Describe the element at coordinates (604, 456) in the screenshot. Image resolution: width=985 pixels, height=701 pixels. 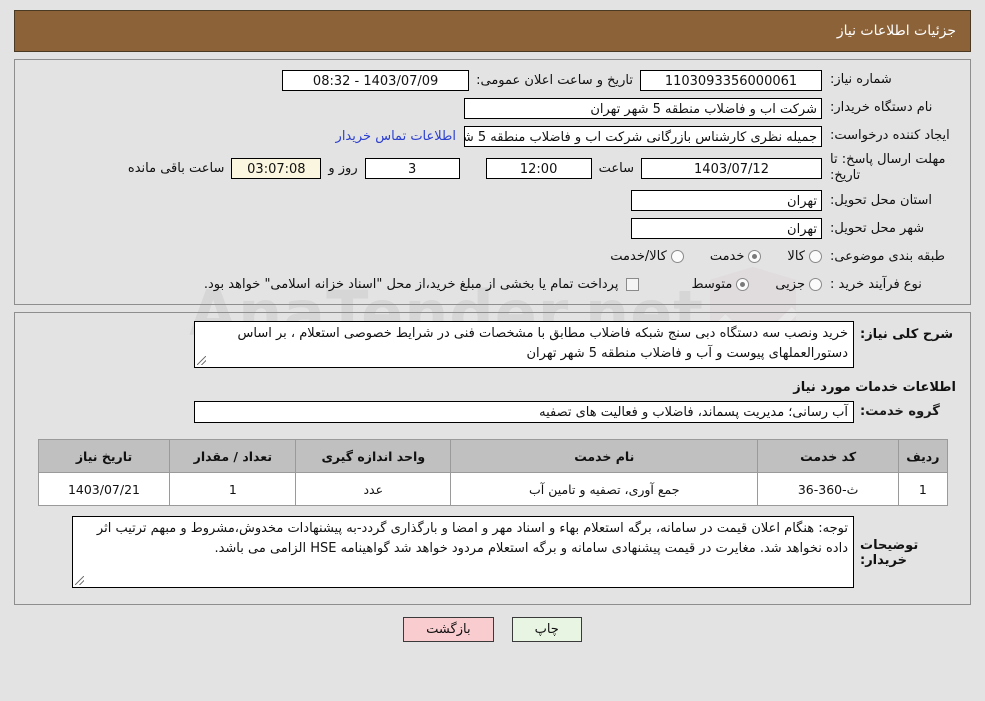
I see `col-header-service-name: نام خدمت` at that location.